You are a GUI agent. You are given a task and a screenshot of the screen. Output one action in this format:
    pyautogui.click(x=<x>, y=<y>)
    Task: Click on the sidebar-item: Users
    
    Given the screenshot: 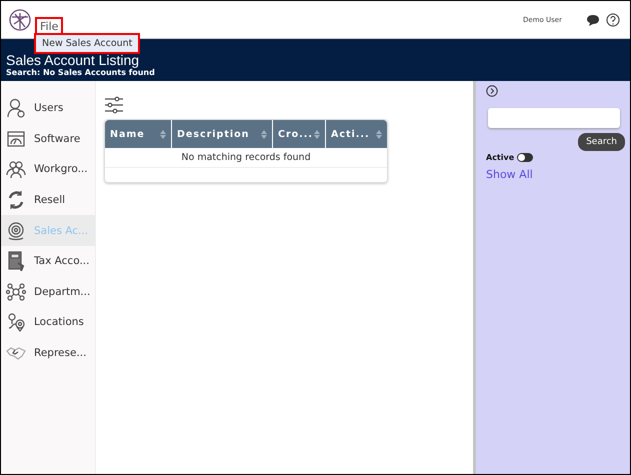 What is the action you would take?
    pyautogui.click(x=48, y=108)
    